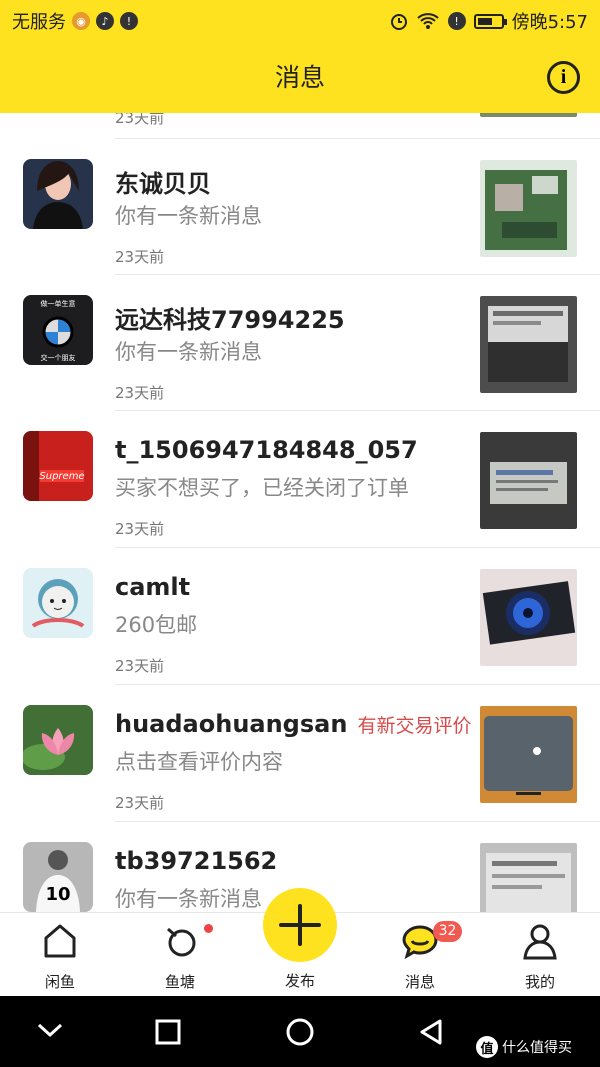 Image resolution: width=600 pixels, height=1067 pixels. Describe the element at coordinates (549, 22) in the screenshot. I see `clock: 傍晚5:57` at that location.